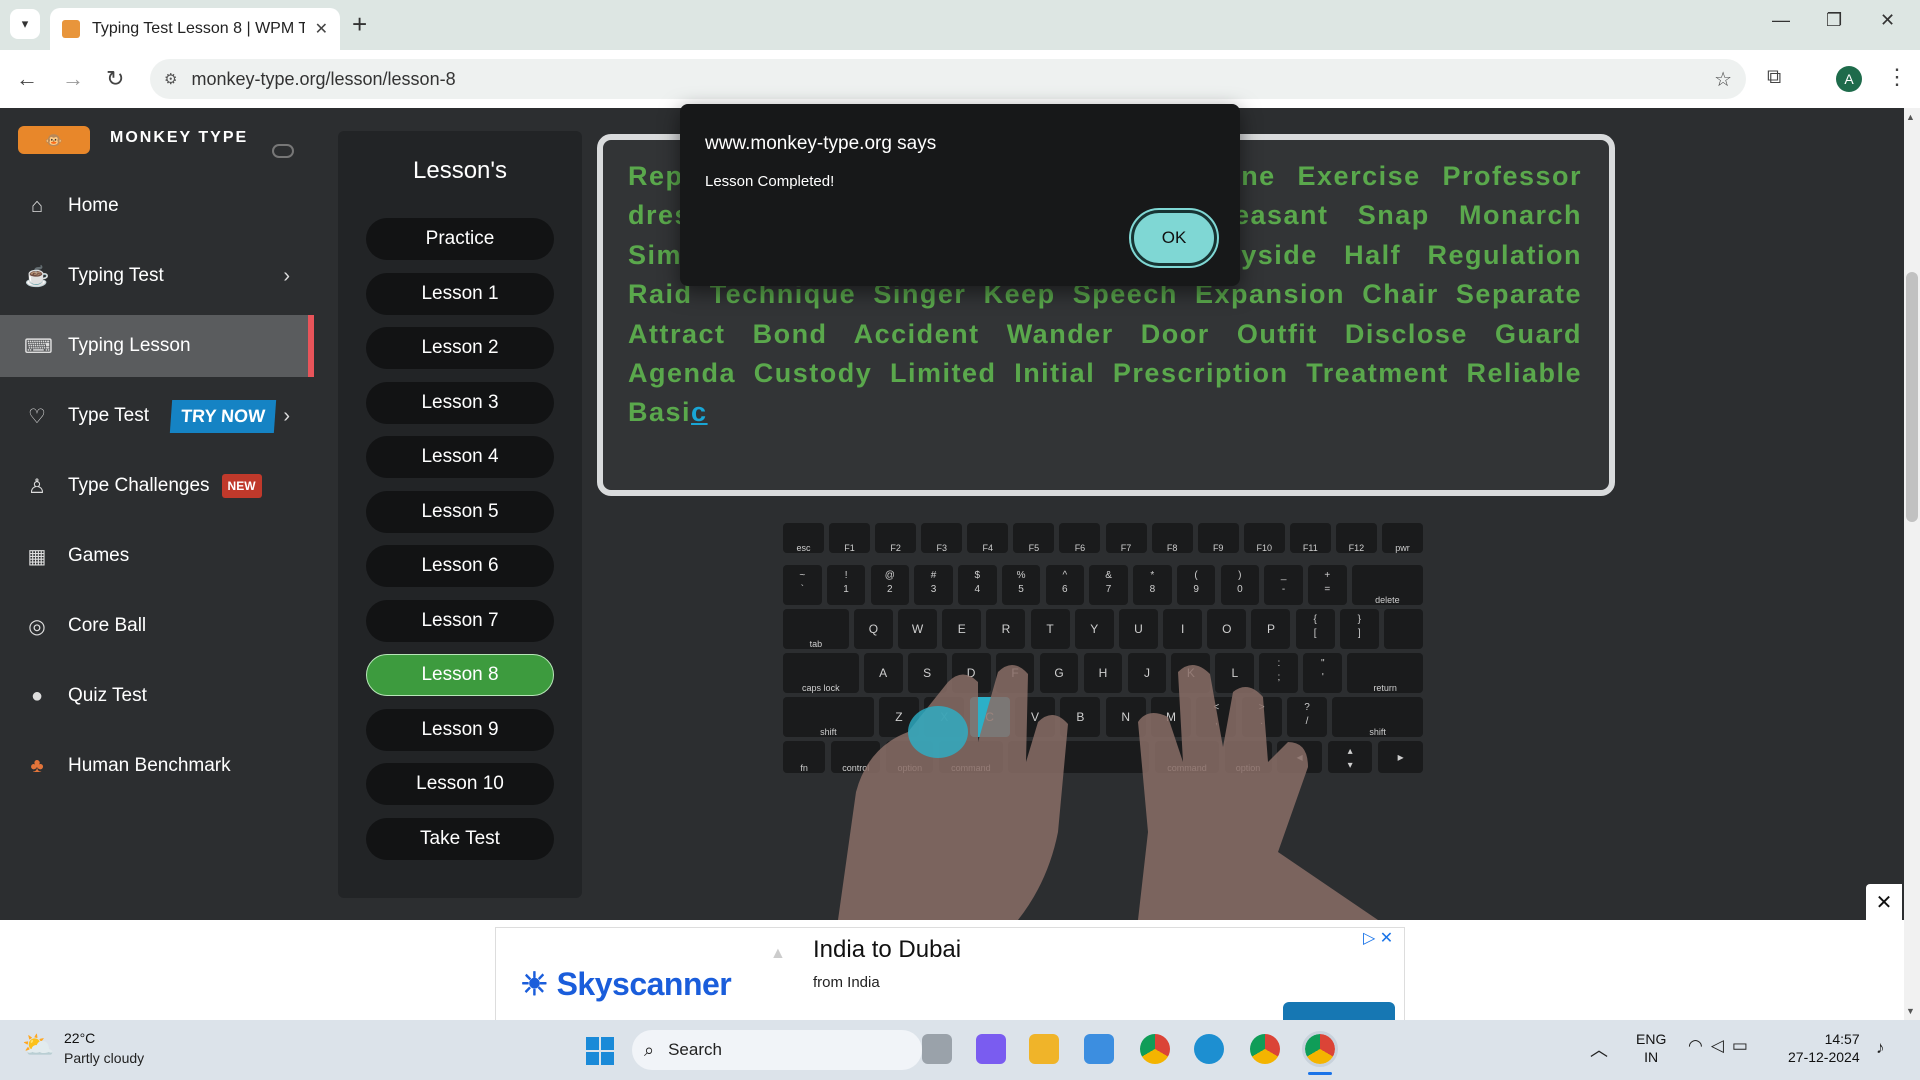 This screenshot has height=1080, width=1920. I want to click on lesson-button-10: Lesson 10, so click(460, 784).